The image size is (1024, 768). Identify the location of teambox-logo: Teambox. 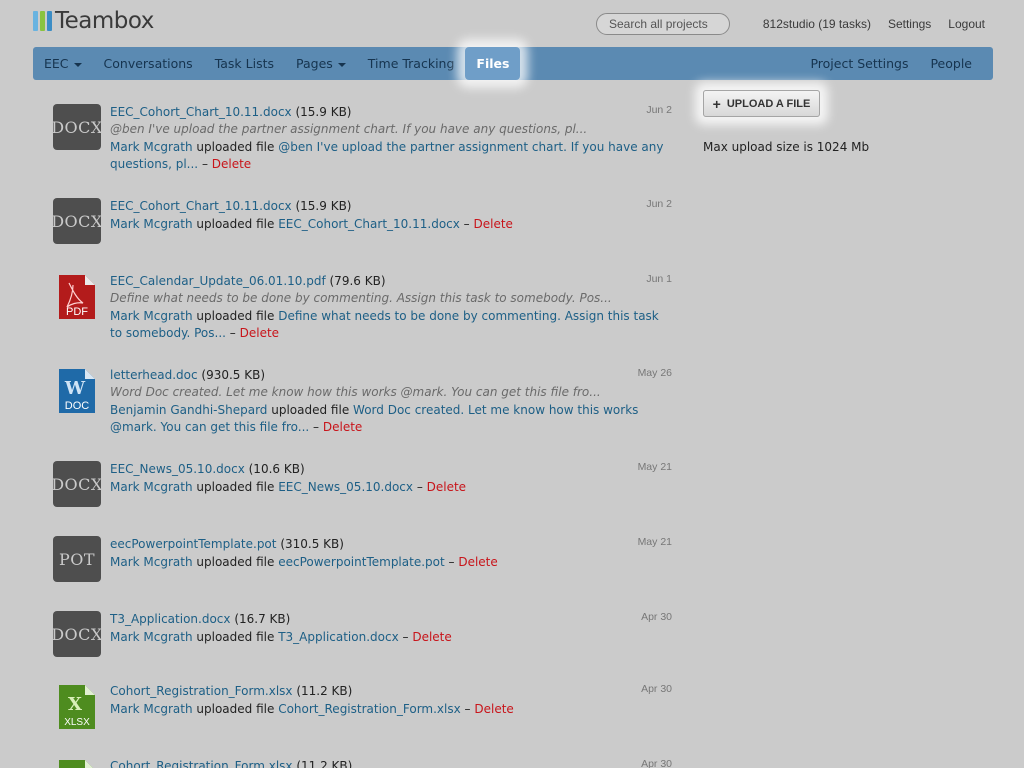
(93, 21).